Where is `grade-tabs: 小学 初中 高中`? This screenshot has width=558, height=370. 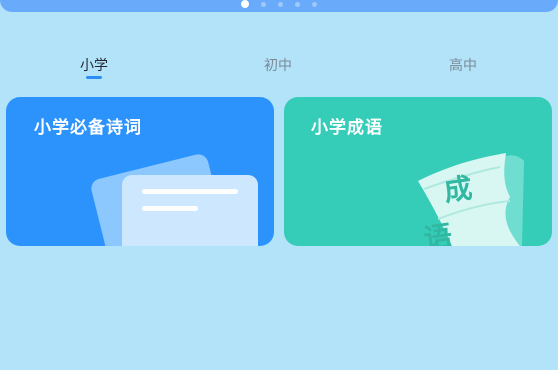
grade-tabs: 小学 初中 高中 is located at coordinates (279, 70).